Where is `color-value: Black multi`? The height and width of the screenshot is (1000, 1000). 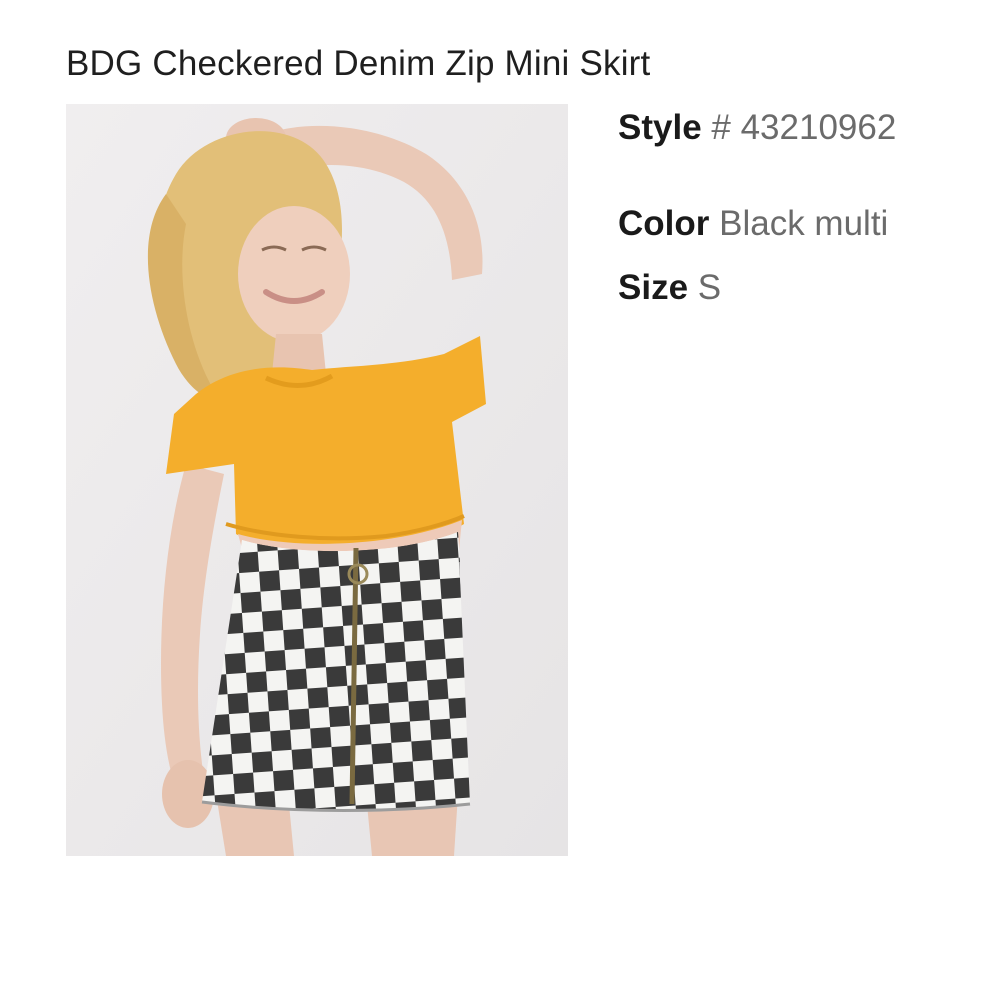 color-value: Black multi is located at coordinates (804, 223).